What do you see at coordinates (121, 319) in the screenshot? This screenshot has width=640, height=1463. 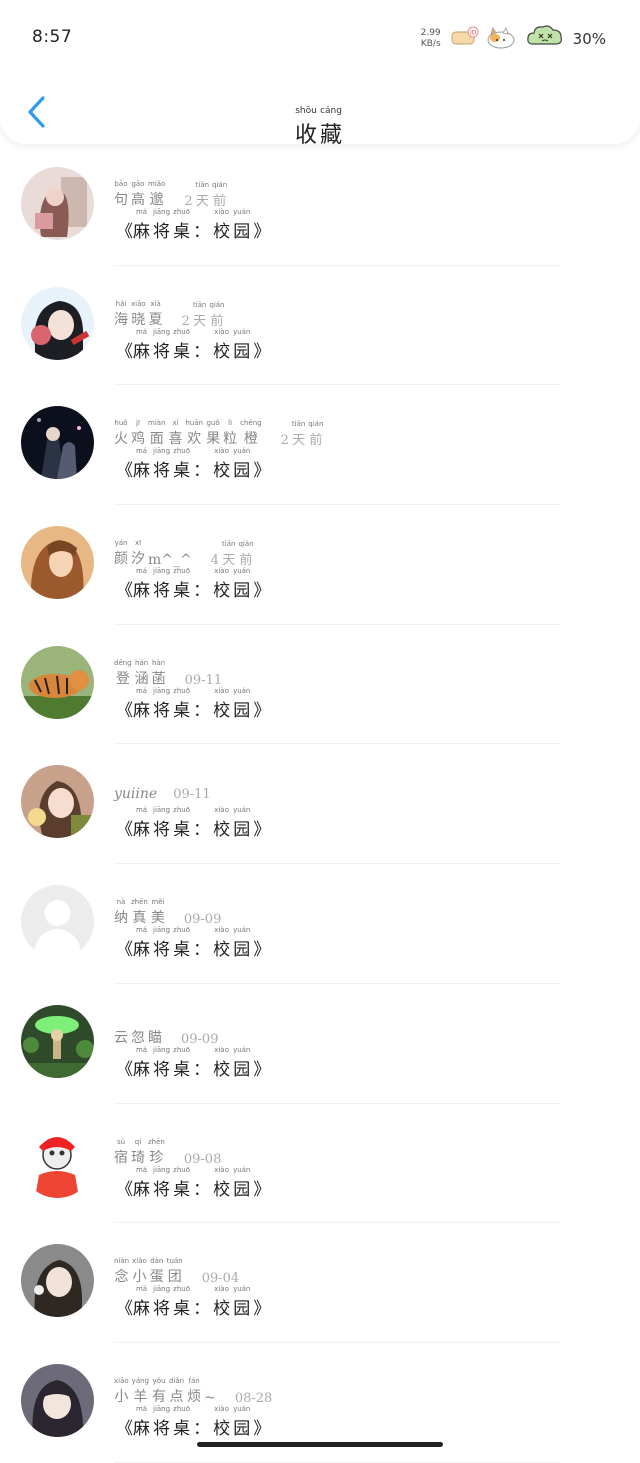 I see `hanzi-char: 海` at bounding box center [121, 319].